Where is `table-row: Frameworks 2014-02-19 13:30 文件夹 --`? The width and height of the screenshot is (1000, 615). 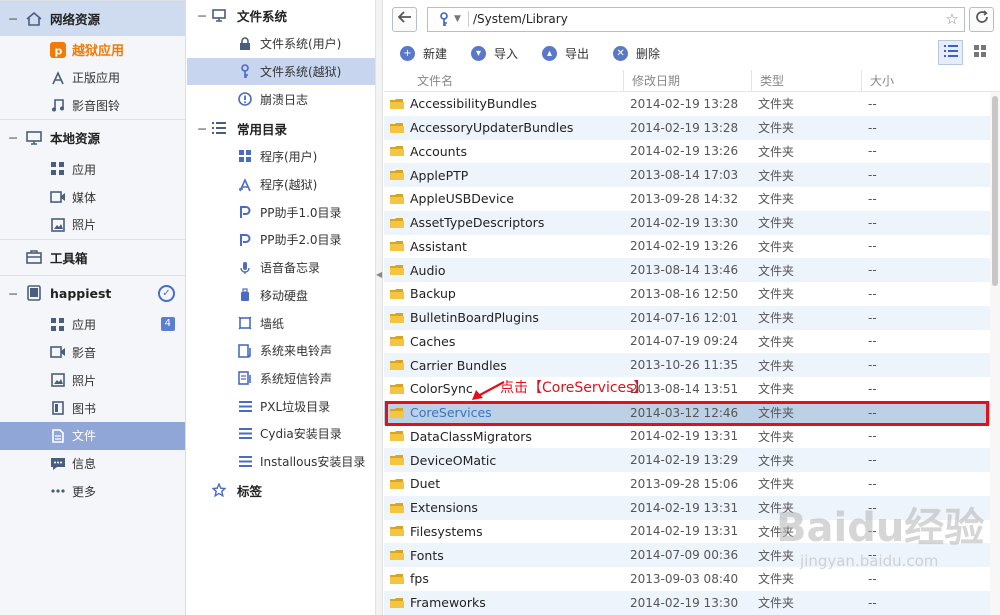 table-row: Frameworks 2014-02-19 13:30 文件夹 -- is located at coordinates (687, 602).